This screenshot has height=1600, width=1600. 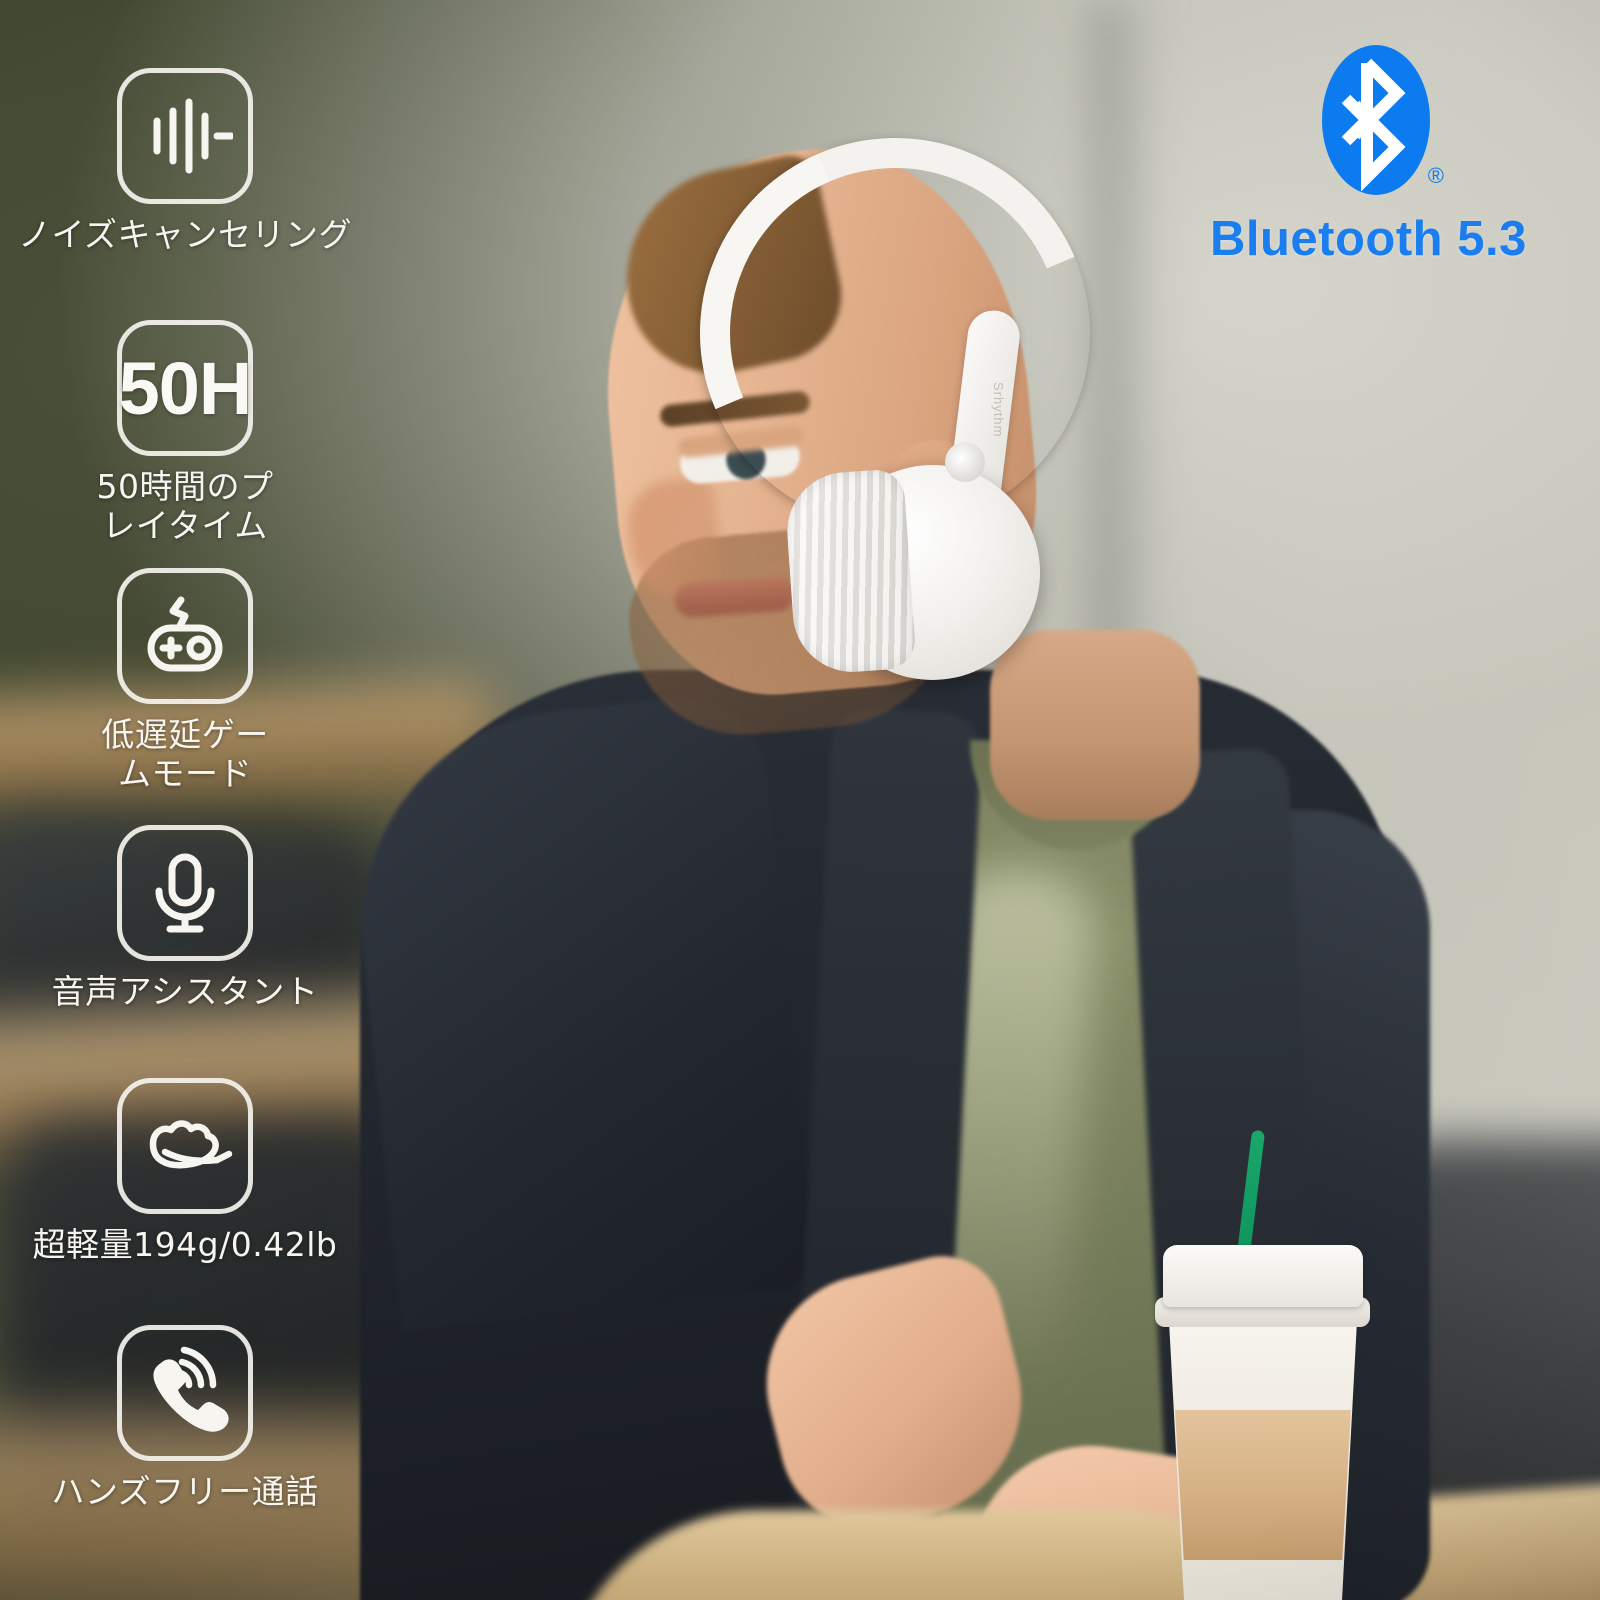 I want to click on phone-waves-icon, so click(x=185, y=1393).